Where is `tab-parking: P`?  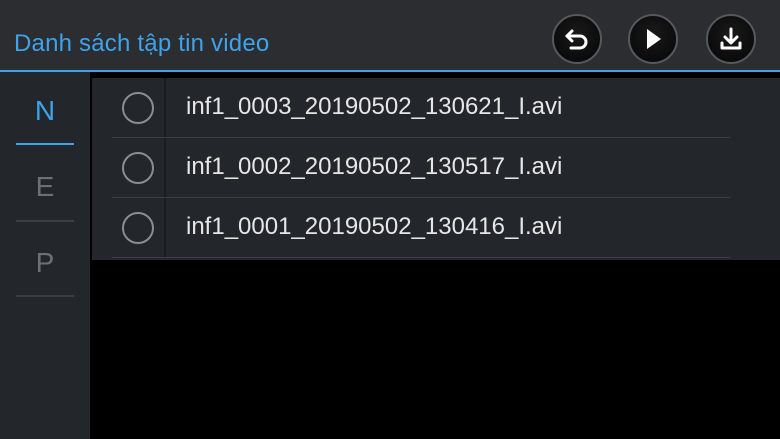
tab-parking: P is located at coordinates (45, 263).